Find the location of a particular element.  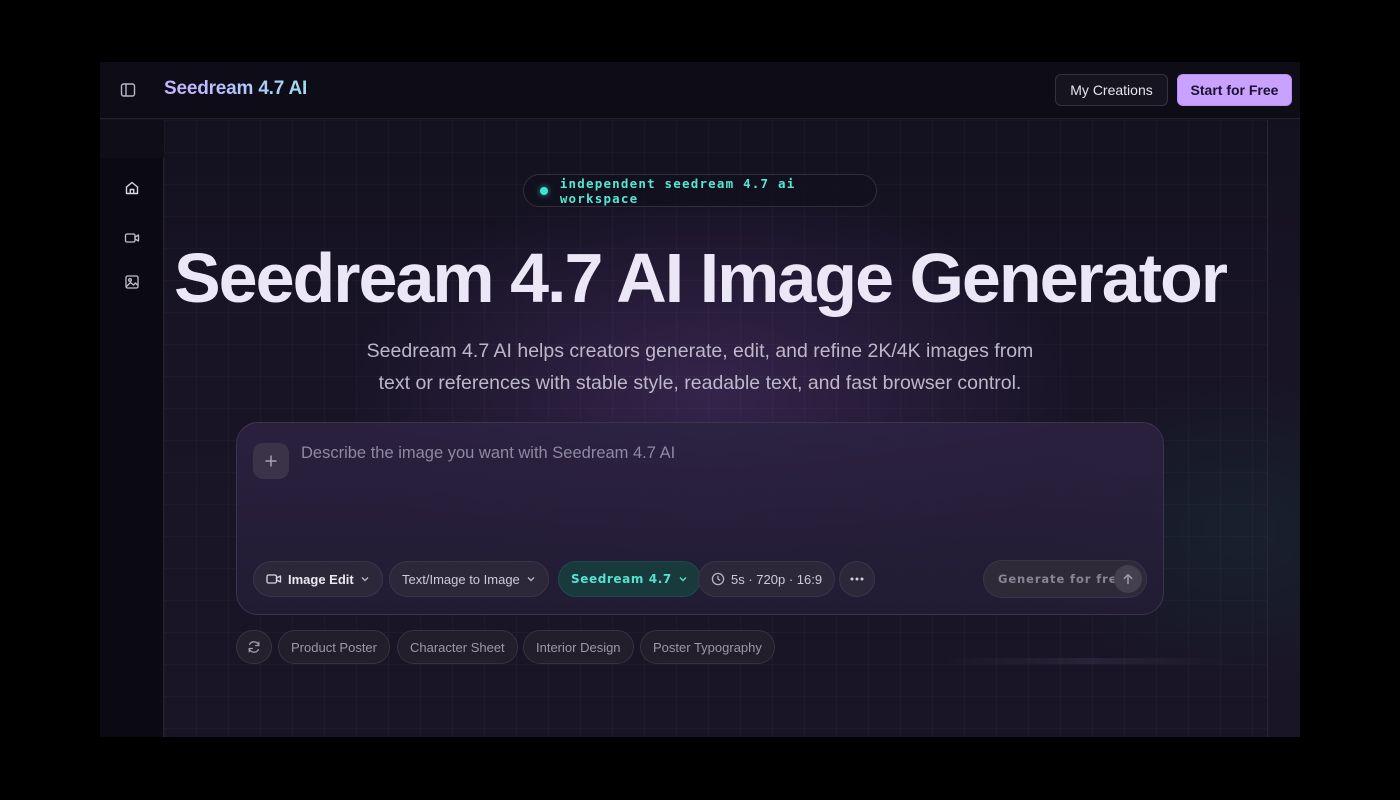

refresh-suggestions-button is located at coordinates (254, 647).